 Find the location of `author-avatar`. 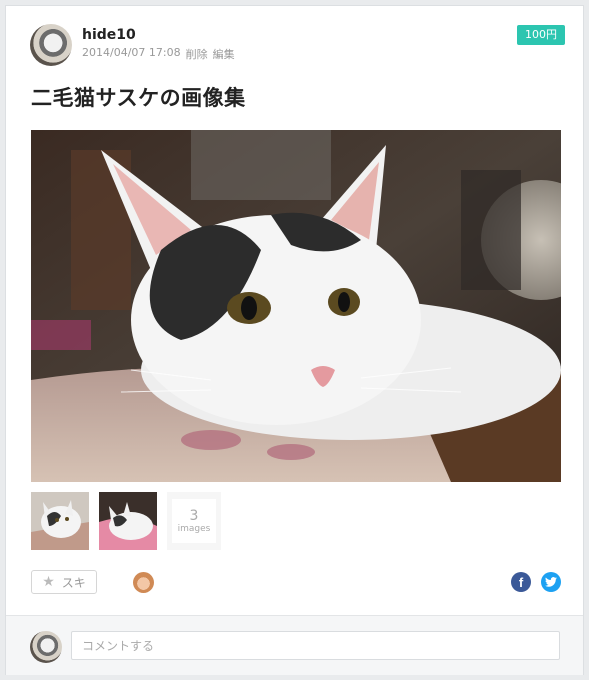

author-avatar is located at coordinates (51, 45).